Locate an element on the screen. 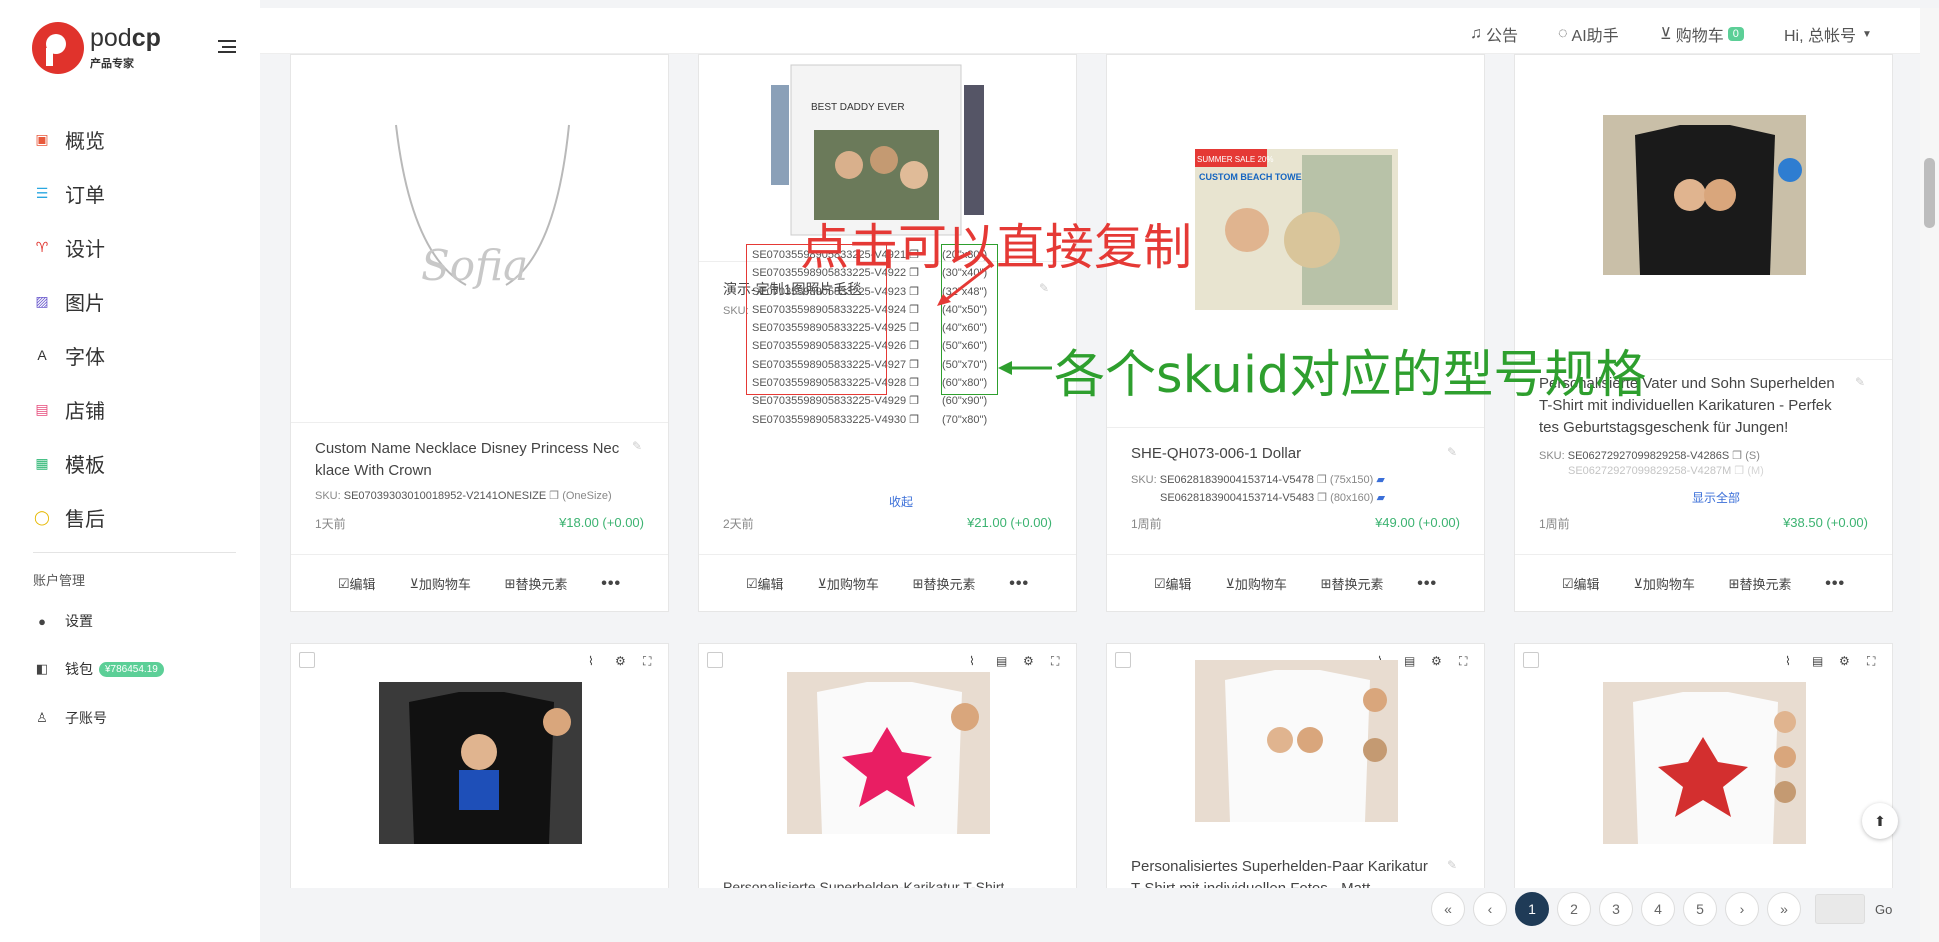  nav-item-templates: ▦ 模板 is located at coordinates (130, 463).